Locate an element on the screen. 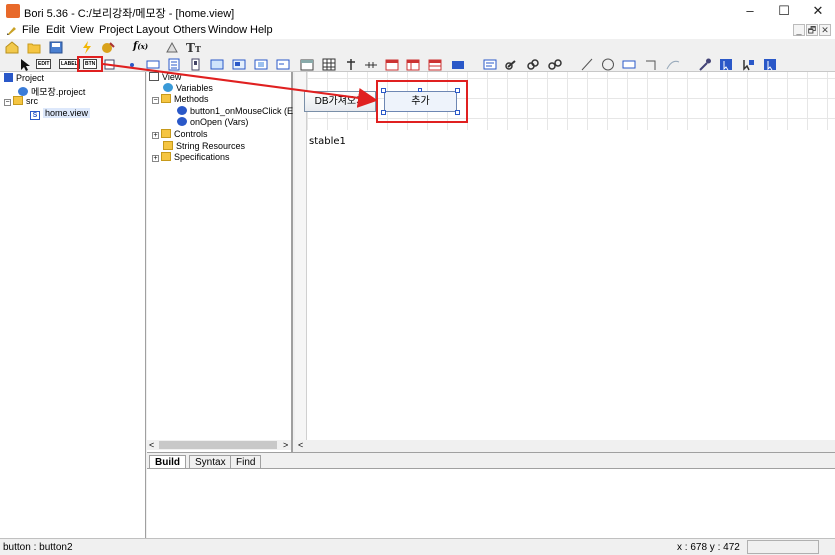  menu-view: View is located at coordinates (82, 30).